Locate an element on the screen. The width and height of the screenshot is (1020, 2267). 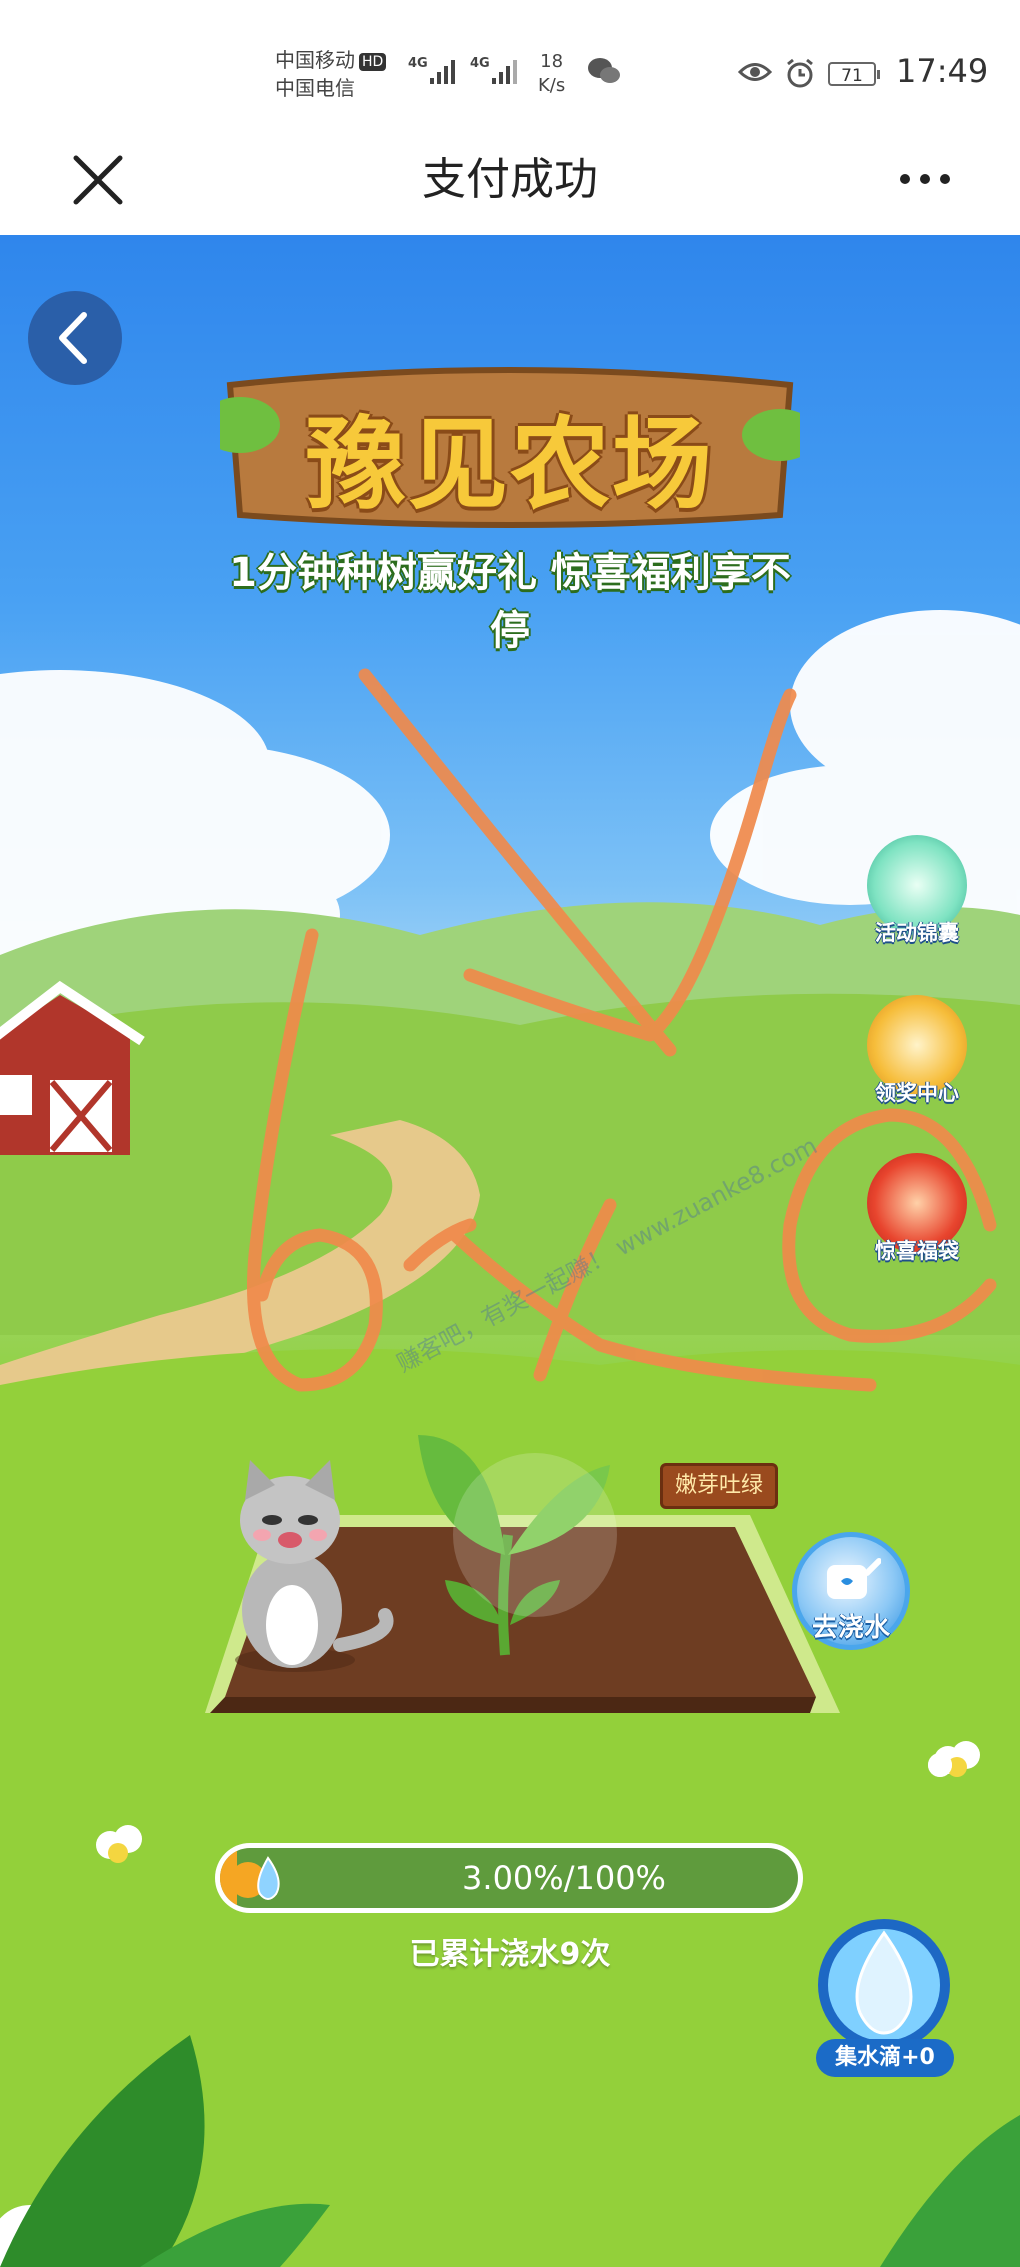
network-label-2: 4G is located at coordinates (480, 63).